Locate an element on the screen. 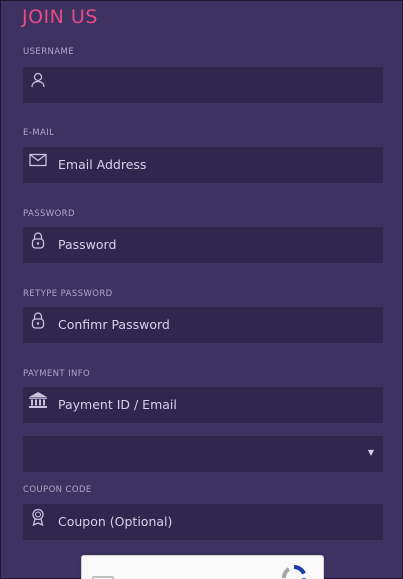 The image size is (403, 579). user-icon is located at coordinates (38, 80).